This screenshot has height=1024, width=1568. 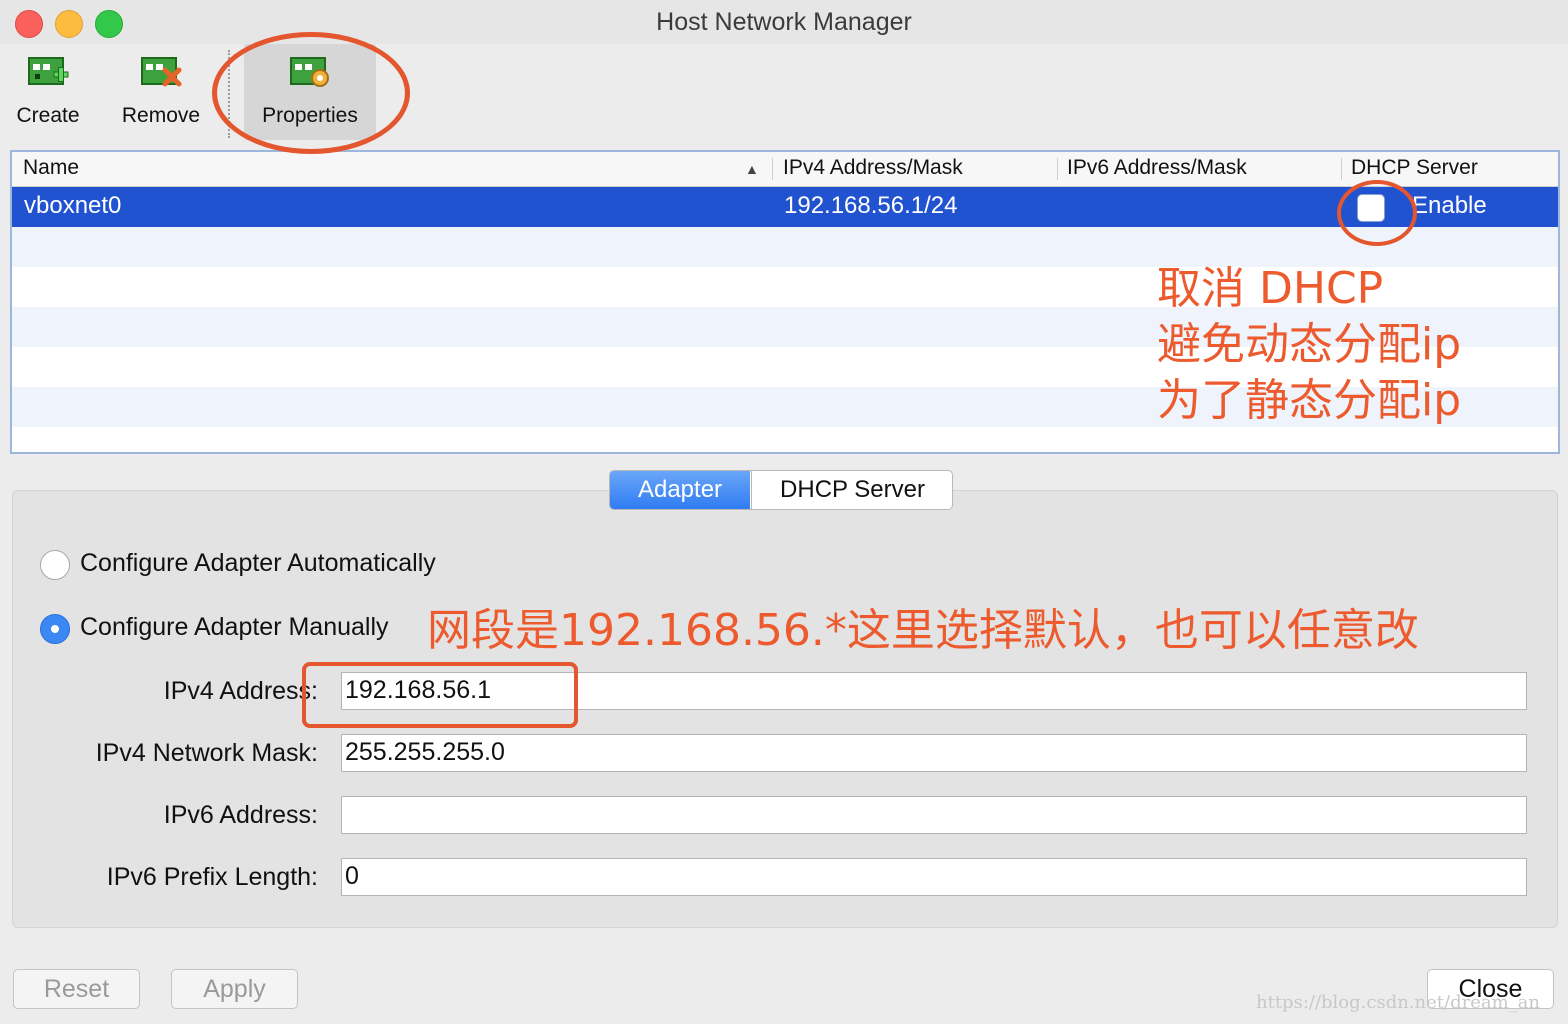 What do you see at coordinates (51, 168) in the screenshot?
I see `column-header-name: Name` at bounding box center [51, 168].